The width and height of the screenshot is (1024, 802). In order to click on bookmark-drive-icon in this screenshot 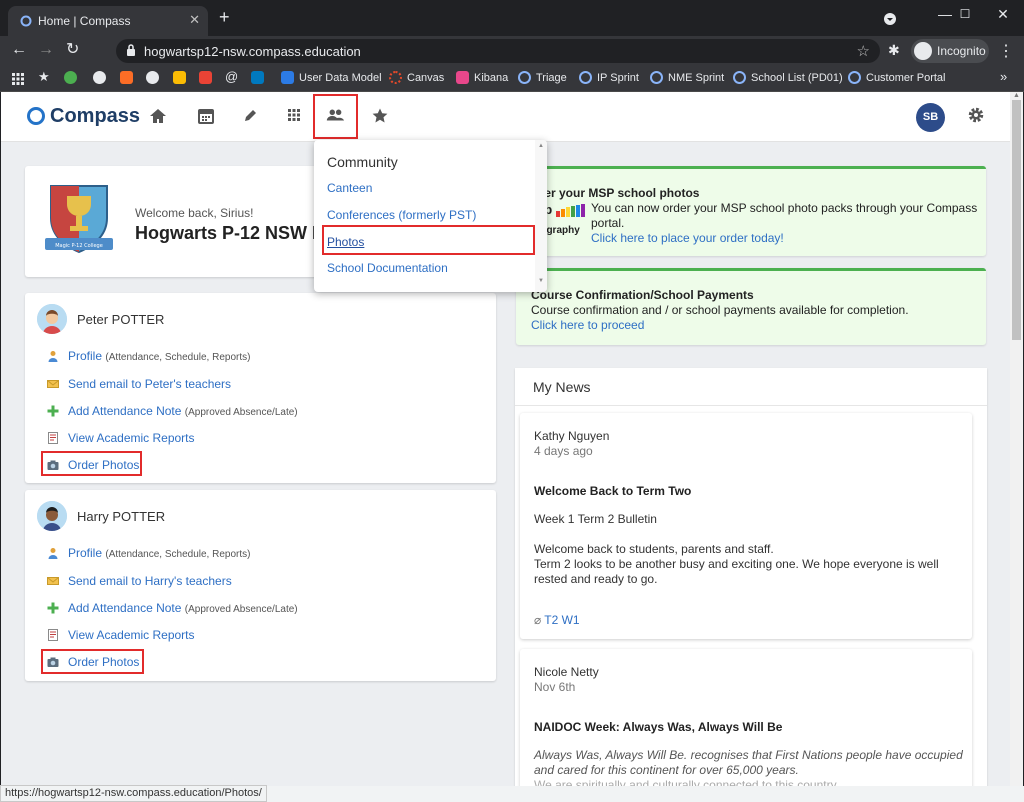, I will do `click(182, 79)`.